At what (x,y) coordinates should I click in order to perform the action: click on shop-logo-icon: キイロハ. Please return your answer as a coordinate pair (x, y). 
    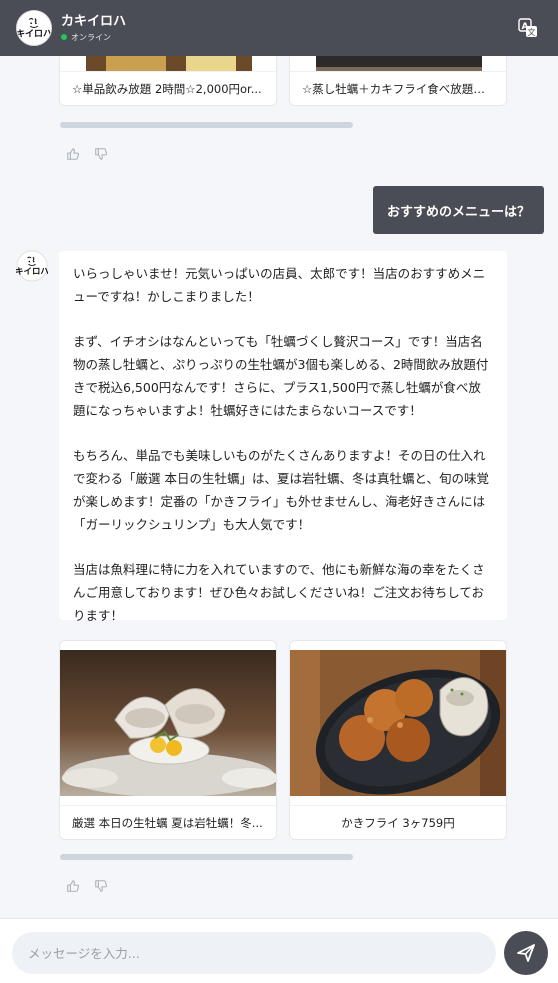
    Looking at the image, I should click on (34, 28).